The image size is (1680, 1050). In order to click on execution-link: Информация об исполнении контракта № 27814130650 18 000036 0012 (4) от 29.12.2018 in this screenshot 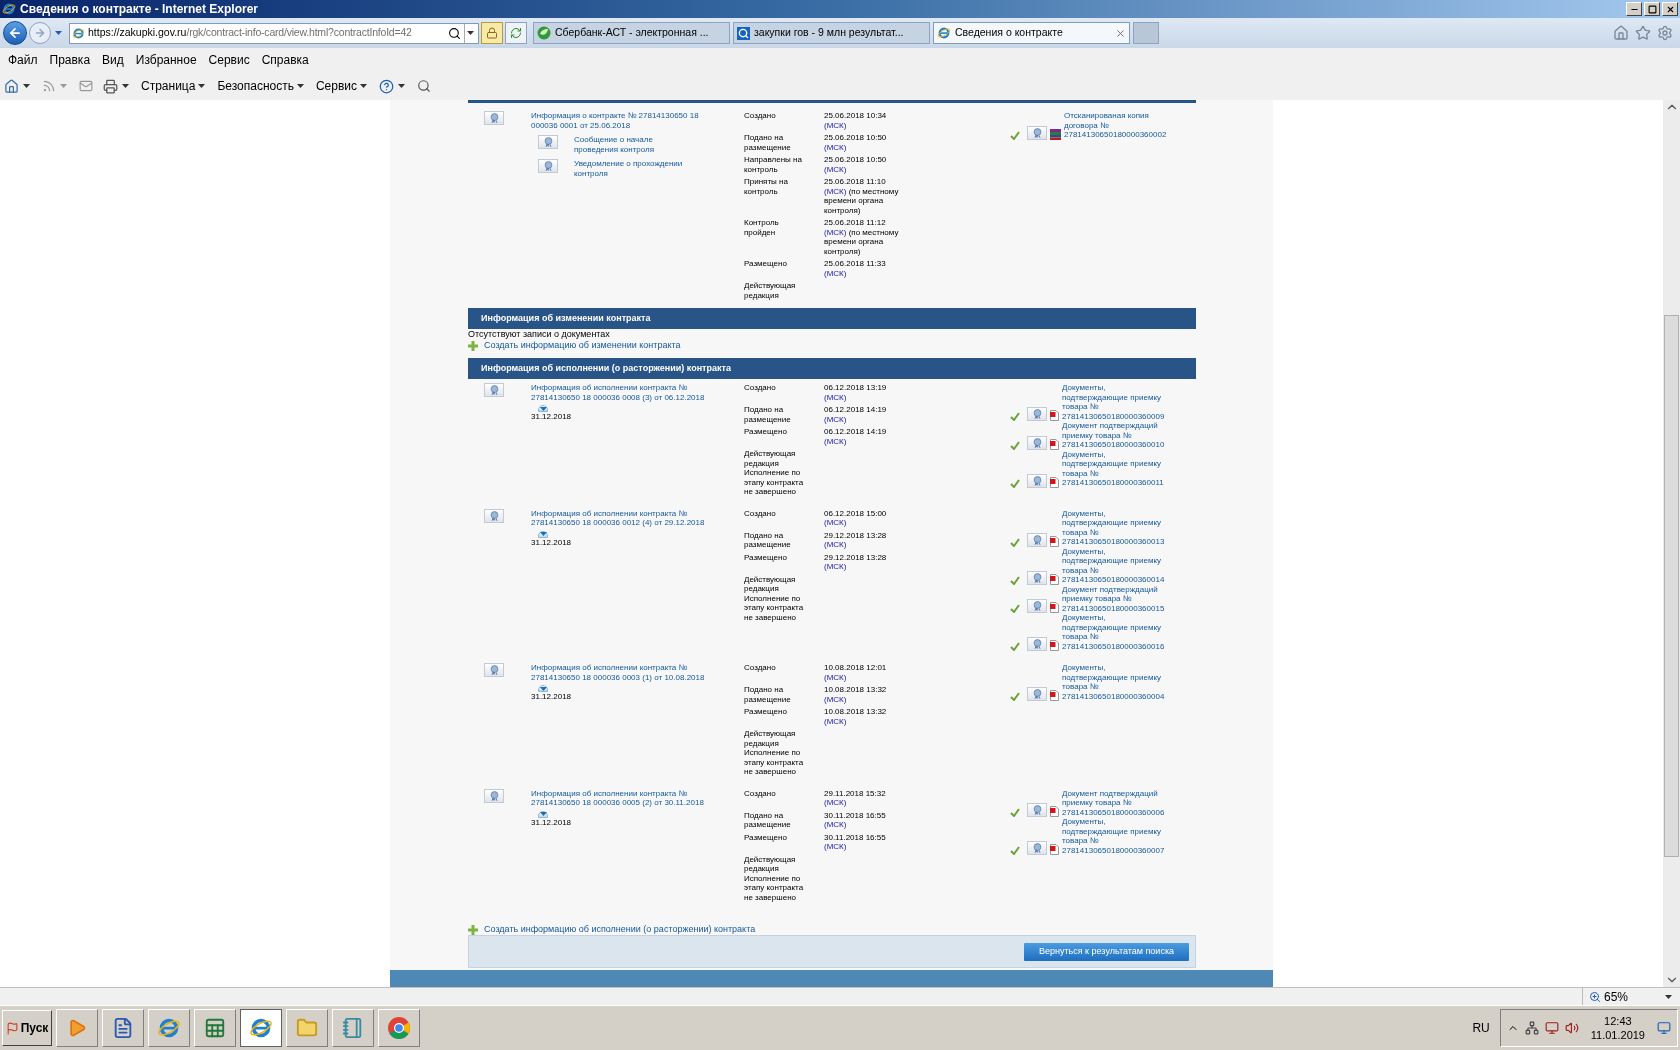, I will do `click(621, 518)`.